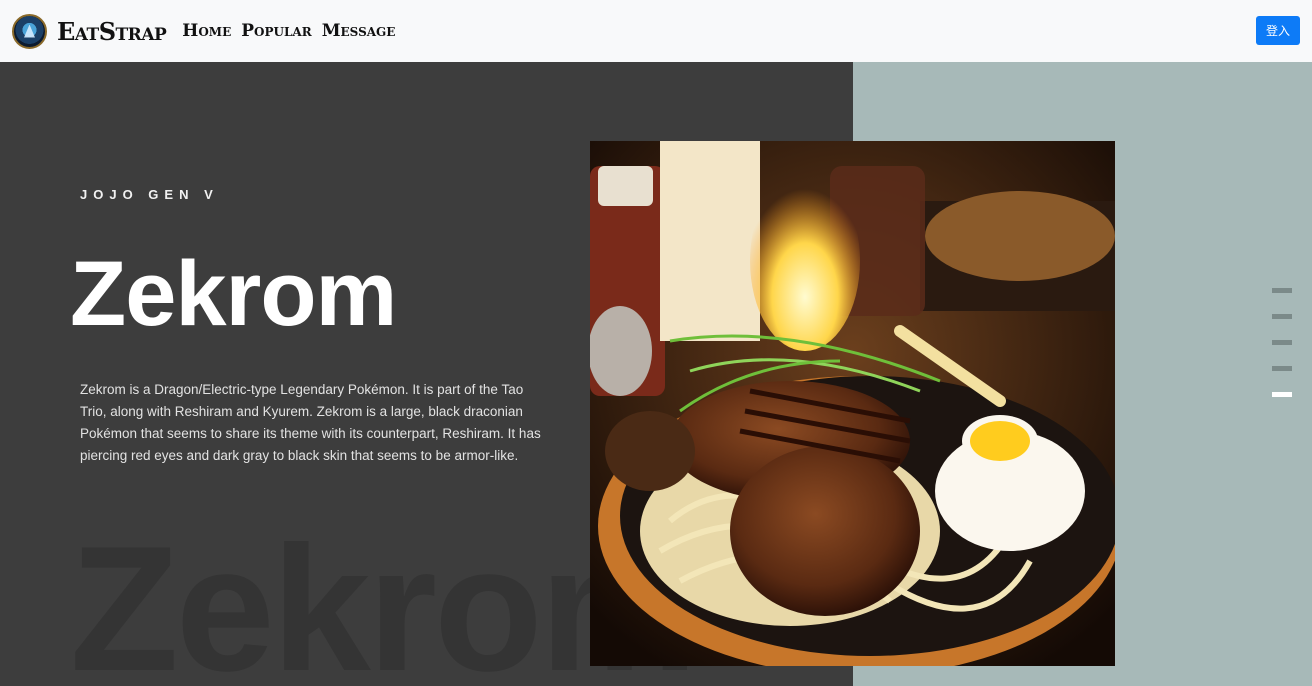 This screenshot has width=1312, height=686. What do you see at coordinates (1282, 394) in the screenshot?
I see `slide-indicator-5-active` at bounding box center [1282, 394].